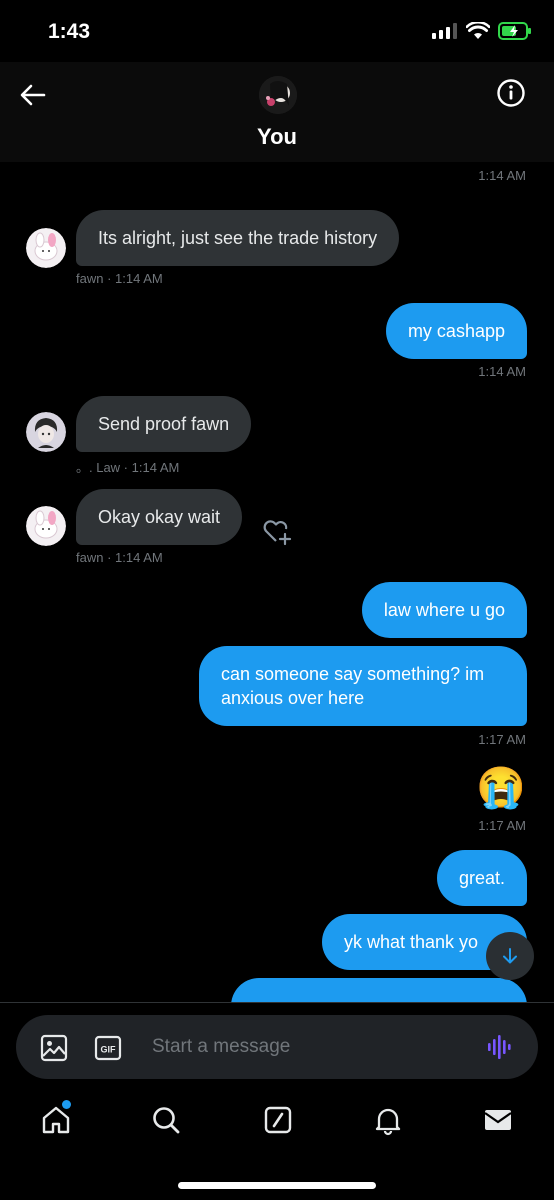 This screenshot has height=1200, width=554. I want to click on status-icons, so click(482, 31).